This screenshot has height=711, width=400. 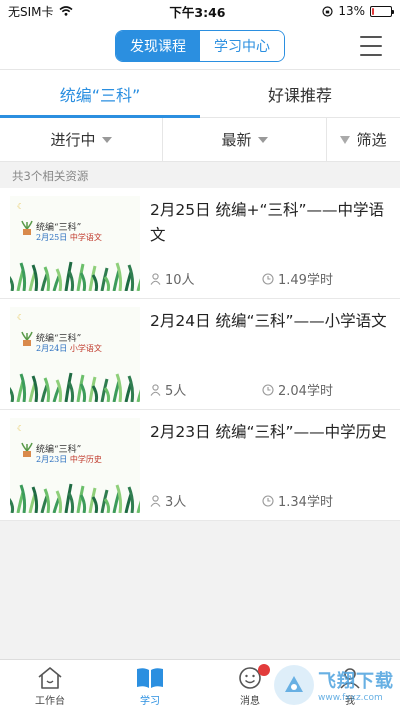 What do you see at coordinates (345, 139) in the screenshot?
I see `funnel-icon` at bounding box center [345, 139].